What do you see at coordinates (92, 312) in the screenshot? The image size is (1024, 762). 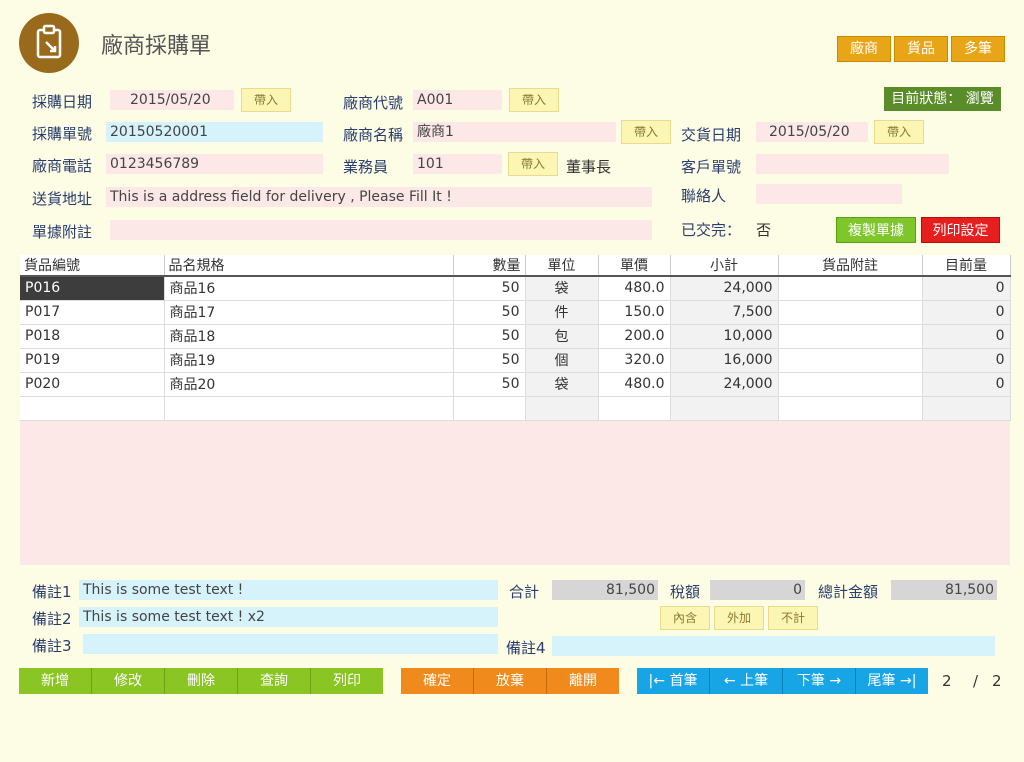 I see `cell-item-code: P017` at bounding box center [92, 312].